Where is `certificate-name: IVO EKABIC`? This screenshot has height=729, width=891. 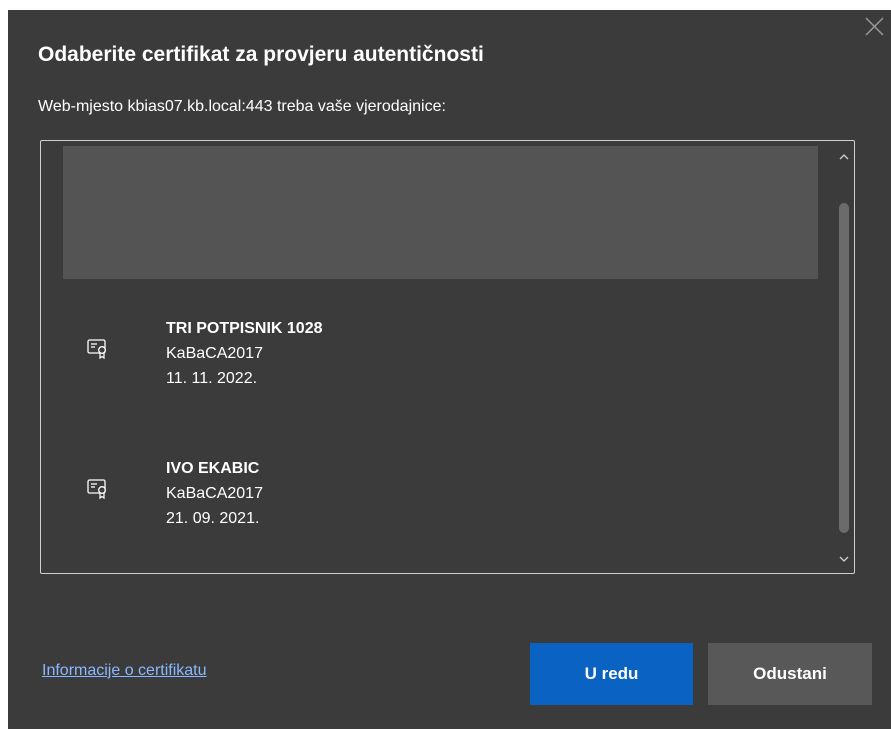
certificate-name: IVO EKABIC is located at coordinates (213, 468).